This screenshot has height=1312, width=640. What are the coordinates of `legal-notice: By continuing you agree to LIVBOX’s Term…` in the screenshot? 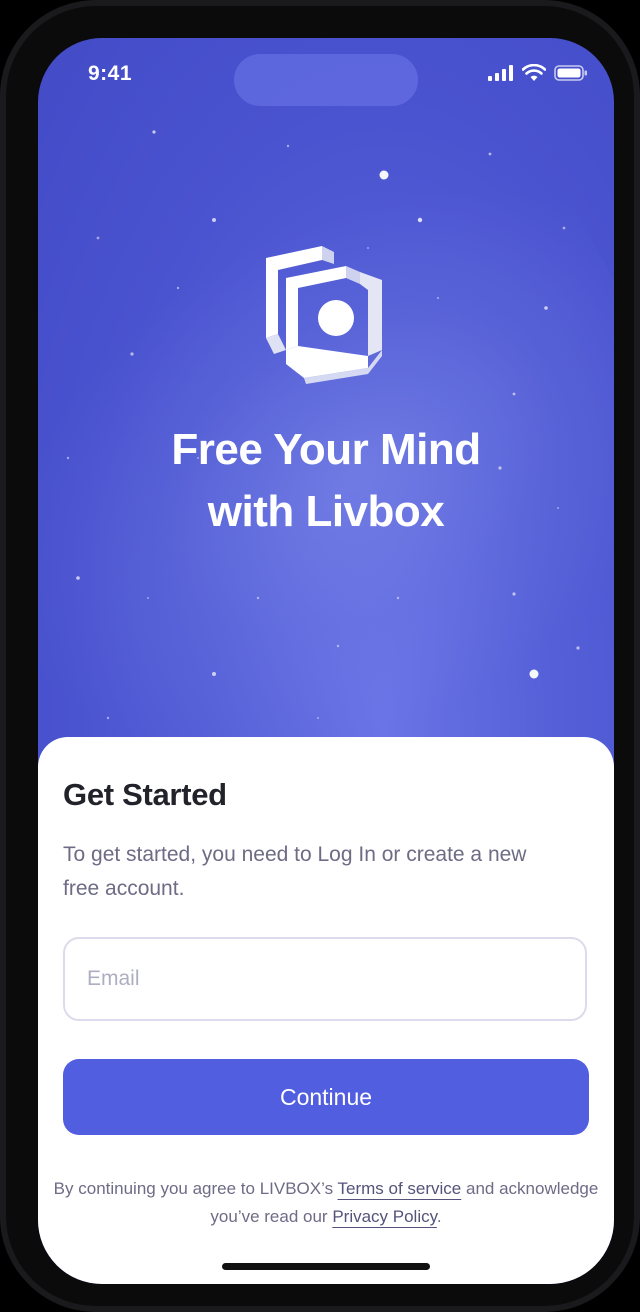 It's located at (326, 1203).